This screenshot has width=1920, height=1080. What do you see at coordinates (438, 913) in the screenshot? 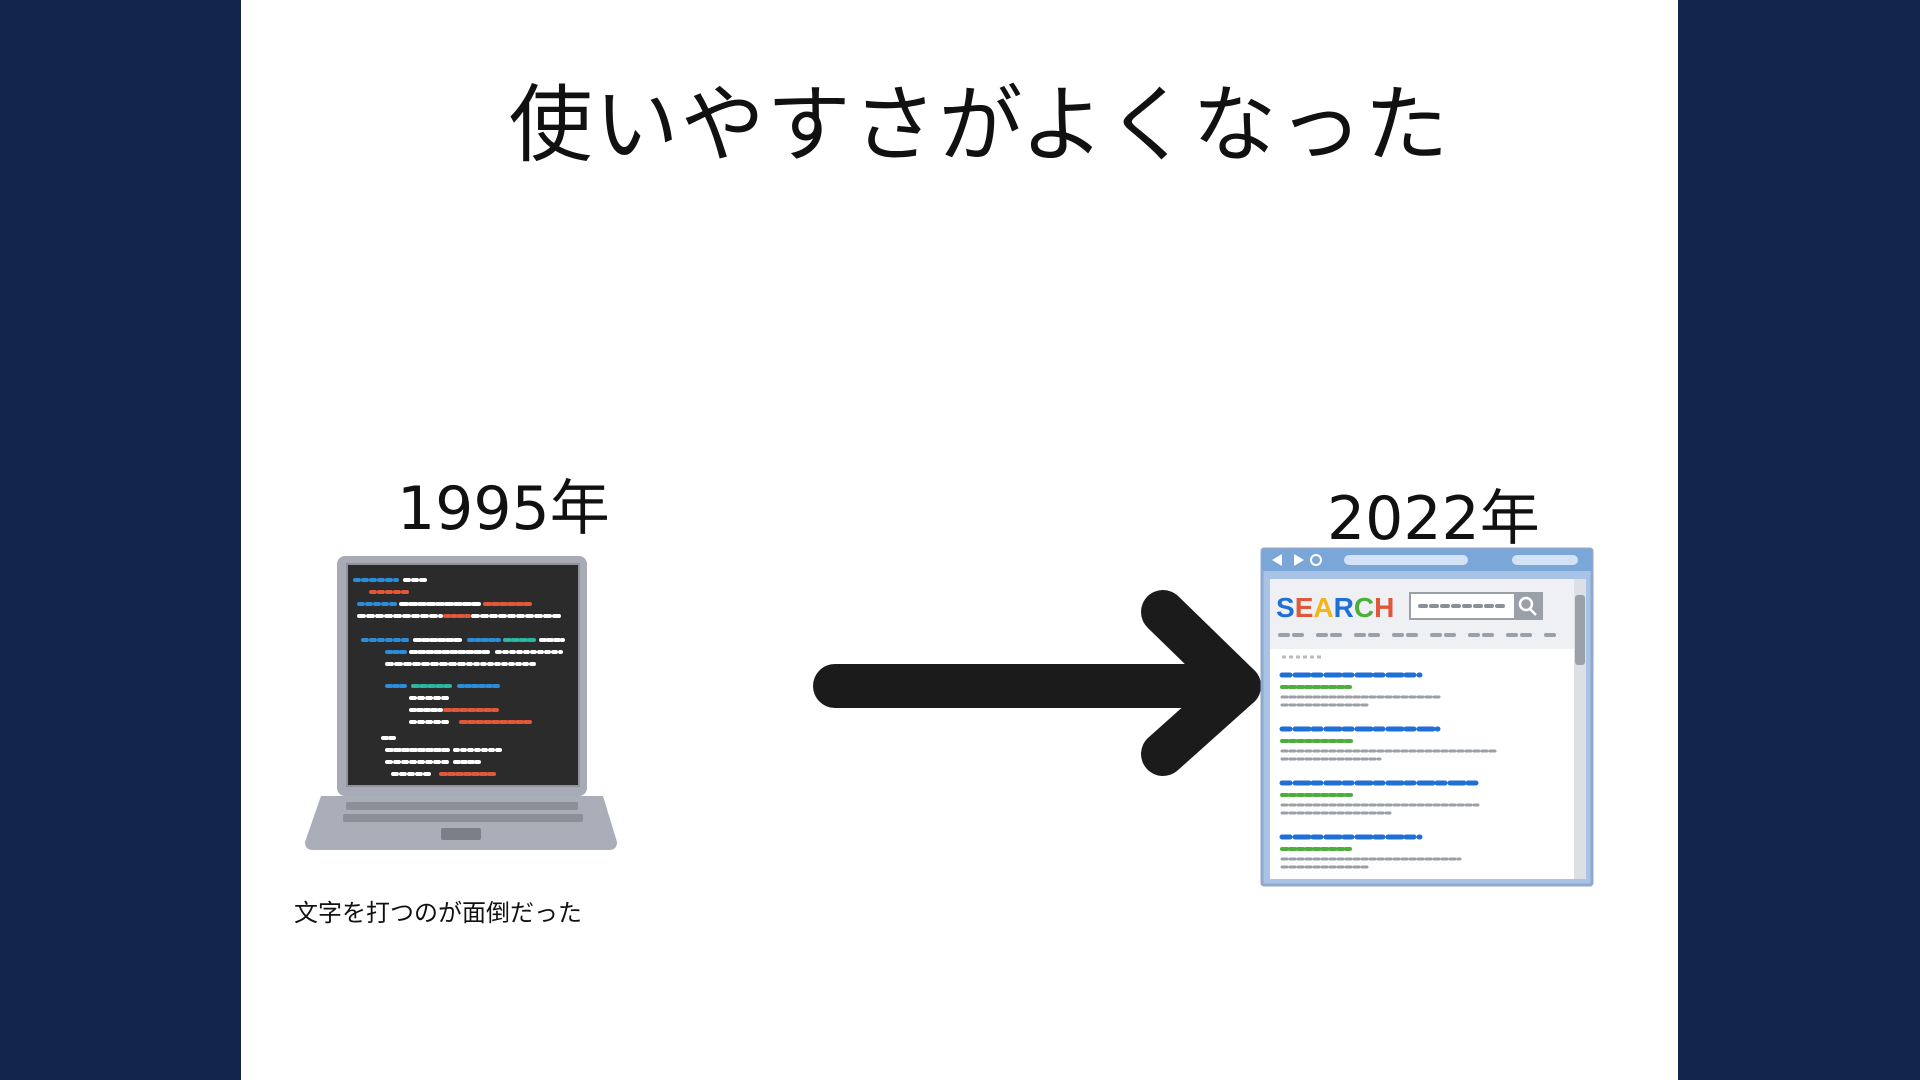
I see `caption-1995: 文字を打つのが面倒だった` at bounding box center [438, 913].